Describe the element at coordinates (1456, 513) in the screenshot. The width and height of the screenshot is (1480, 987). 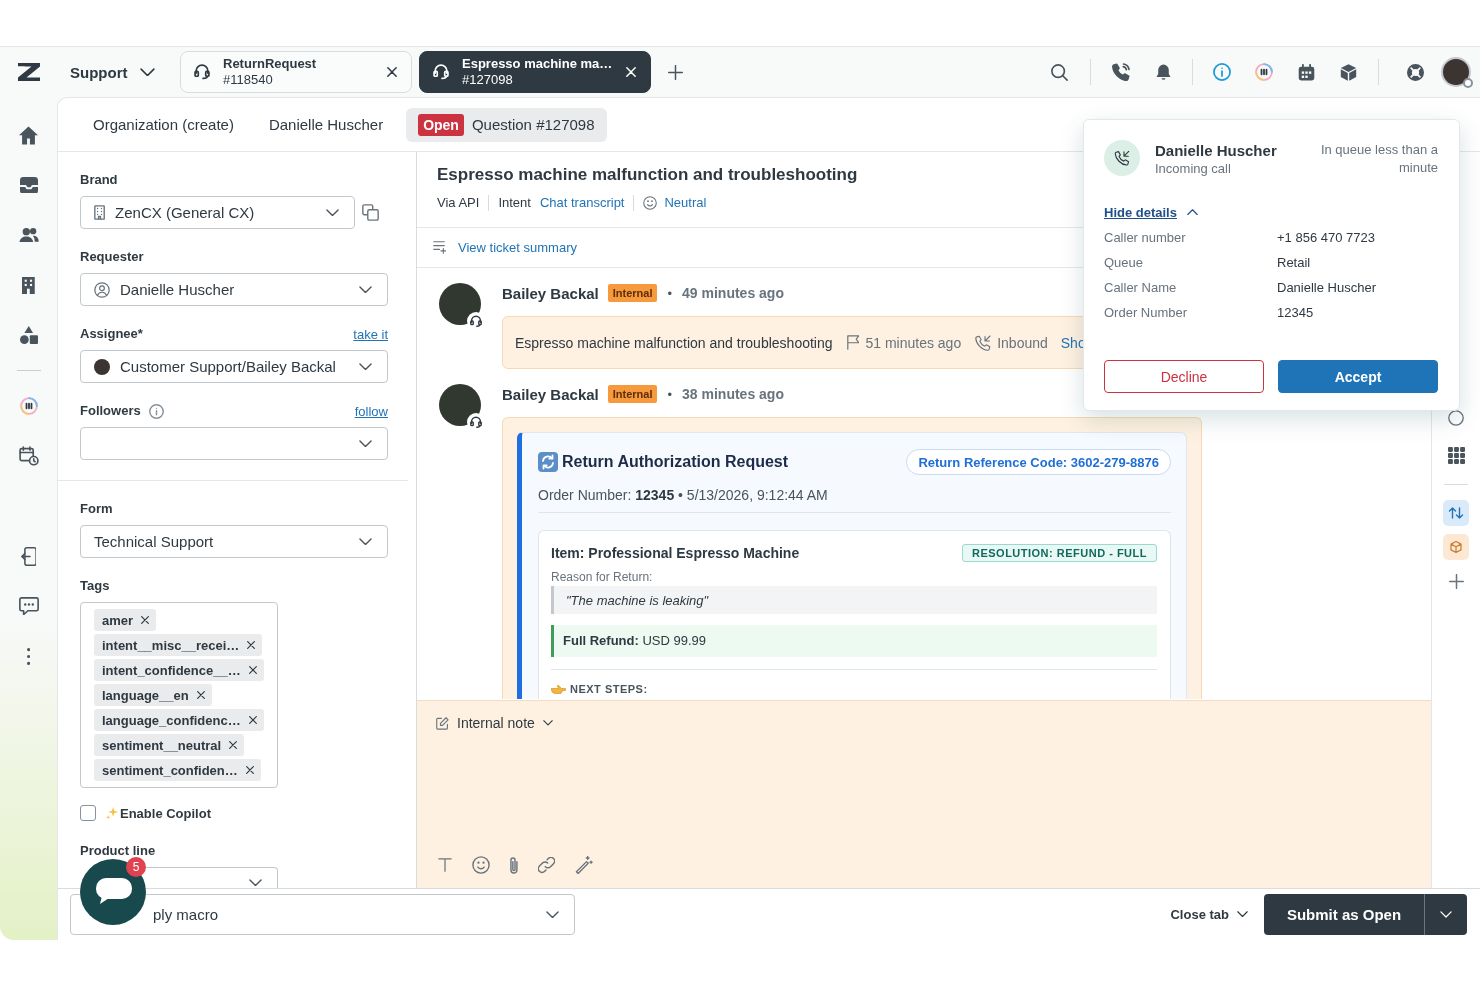
I see `up-down-arrows-icon` at that location.